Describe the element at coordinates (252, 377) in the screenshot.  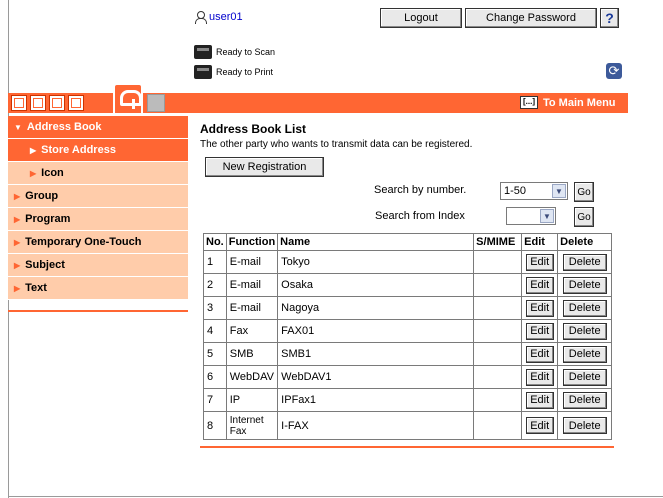
I see `row-function: WebDAV` at that location.